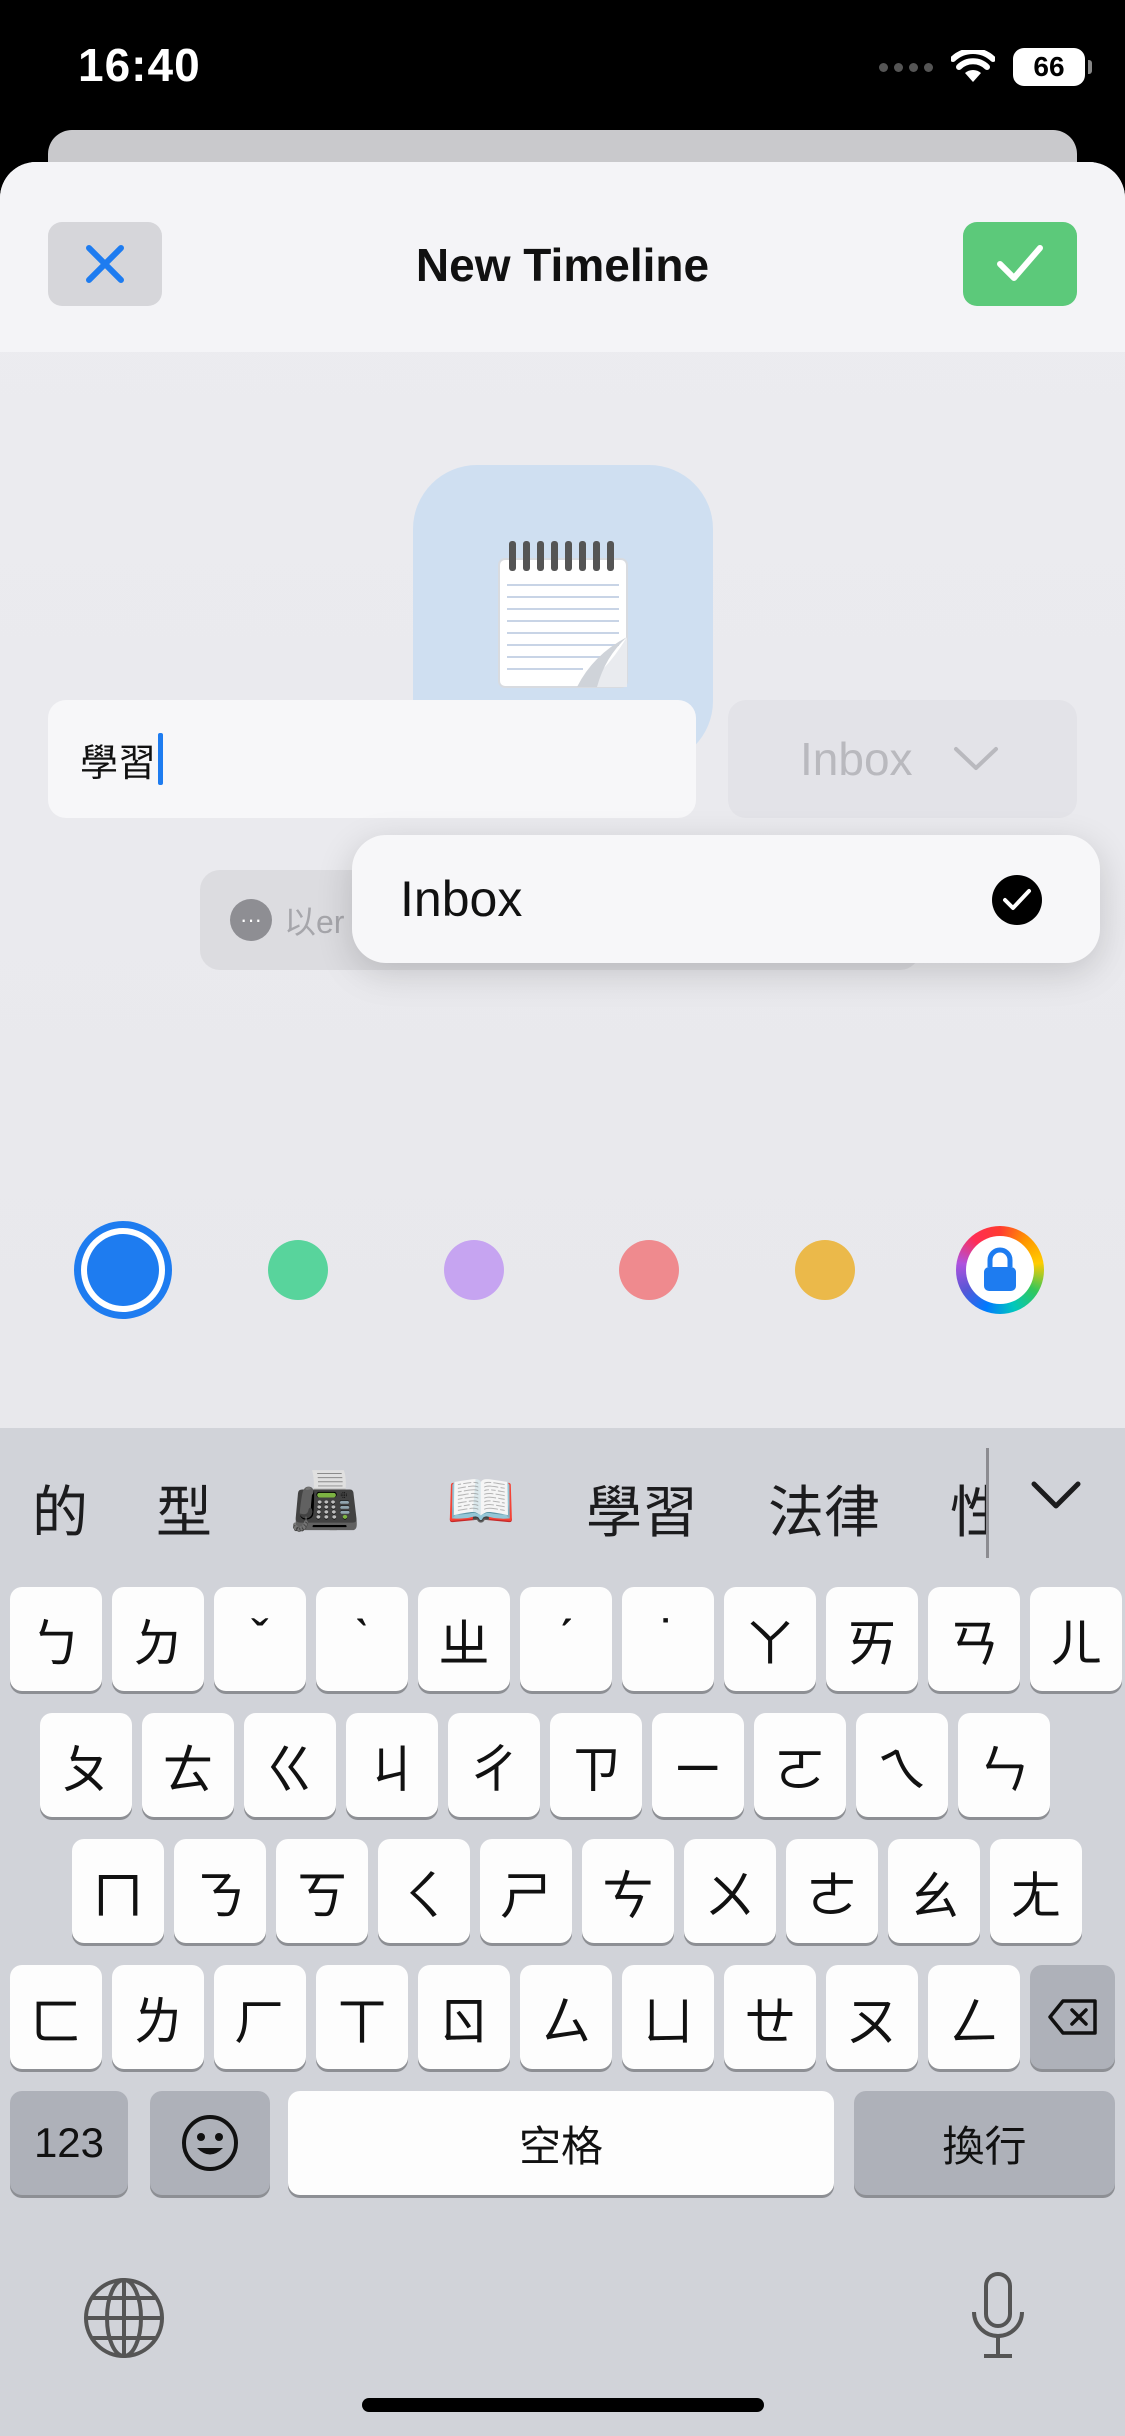 The width and height of the screenshot is (1125, 2436). What do you see at coordinates (596, 1765) in the screenshot?
I see `key-bopomofo: ㄗ` at bounding box center [596, 1765].